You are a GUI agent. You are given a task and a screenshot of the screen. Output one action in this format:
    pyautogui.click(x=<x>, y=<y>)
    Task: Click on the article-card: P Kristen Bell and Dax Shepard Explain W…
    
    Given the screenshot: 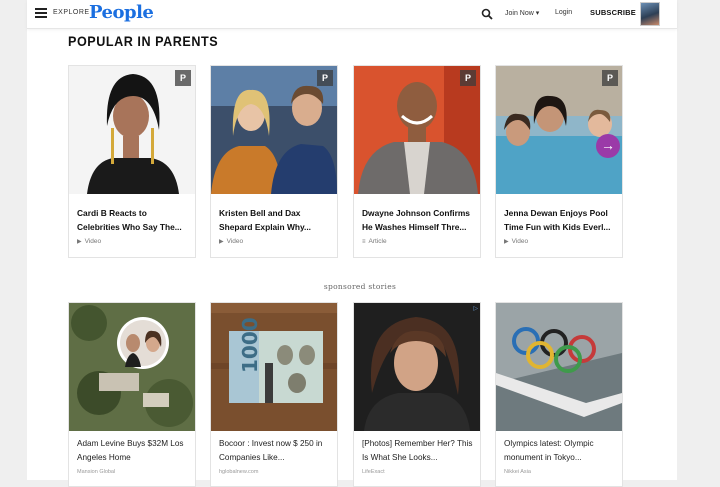 What is the action you would take?
    pyautogui.click(x=274, y=161)
    